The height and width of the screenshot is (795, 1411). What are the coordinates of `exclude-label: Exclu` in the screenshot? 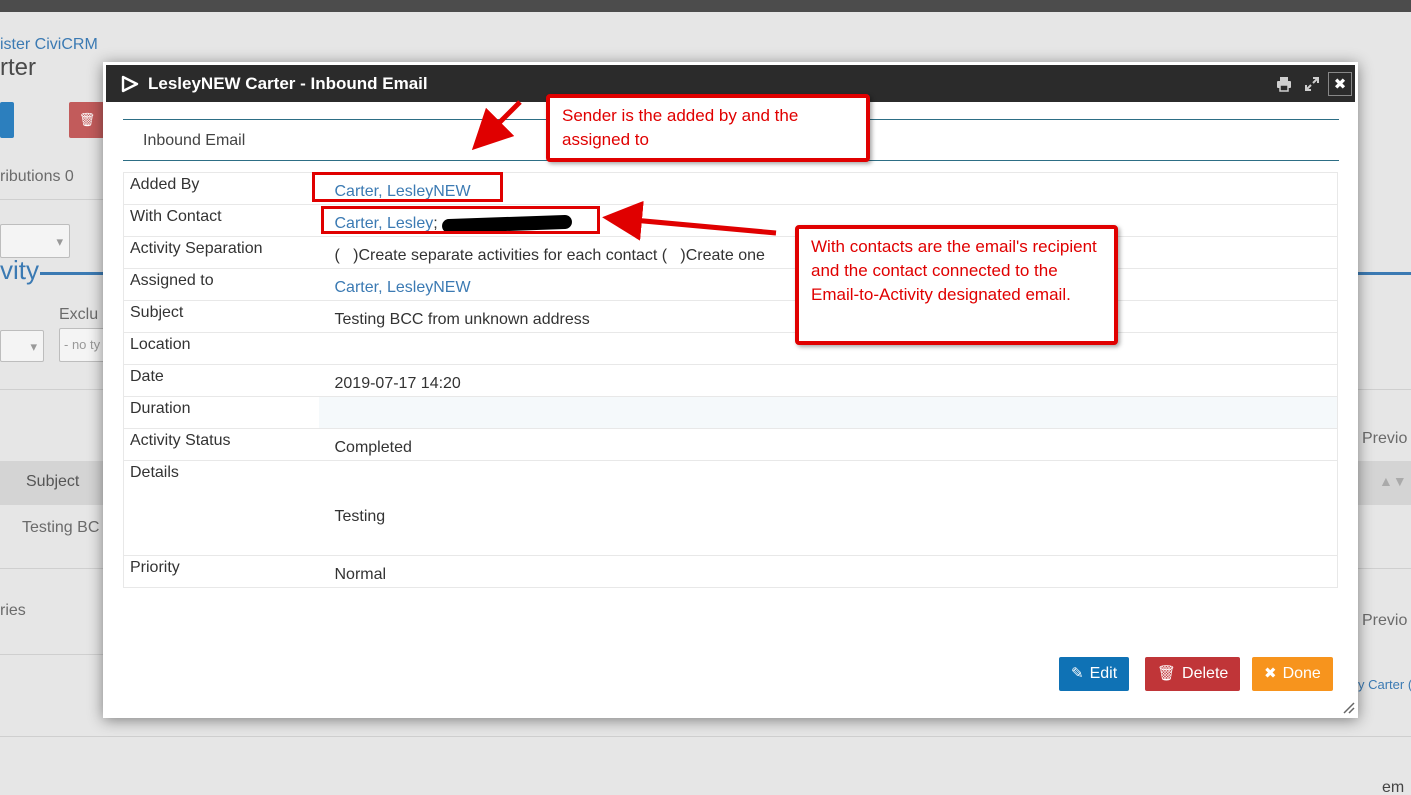 It's located at (79, 314).